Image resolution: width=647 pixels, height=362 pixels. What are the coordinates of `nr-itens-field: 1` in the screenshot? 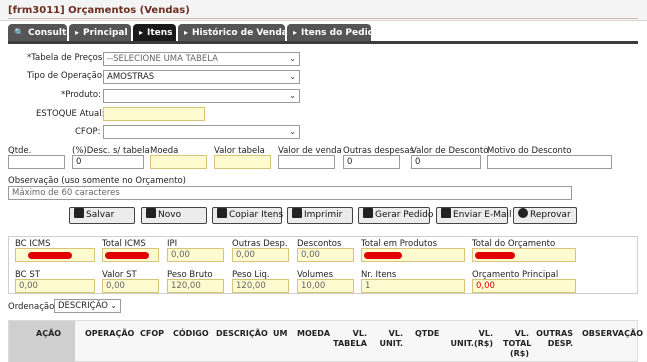 It's located at (413, 286).